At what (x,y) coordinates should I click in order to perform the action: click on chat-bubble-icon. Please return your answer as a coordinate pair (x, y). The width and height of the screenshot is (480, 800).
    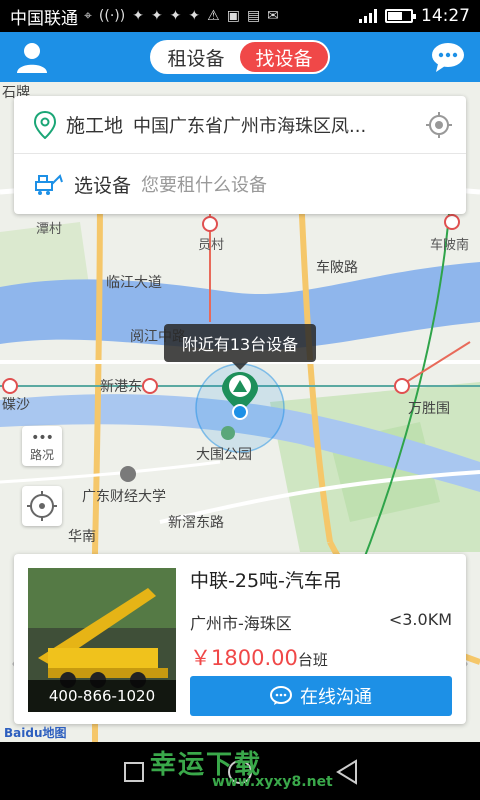
    Looking at the image, I should click on (281, 695).